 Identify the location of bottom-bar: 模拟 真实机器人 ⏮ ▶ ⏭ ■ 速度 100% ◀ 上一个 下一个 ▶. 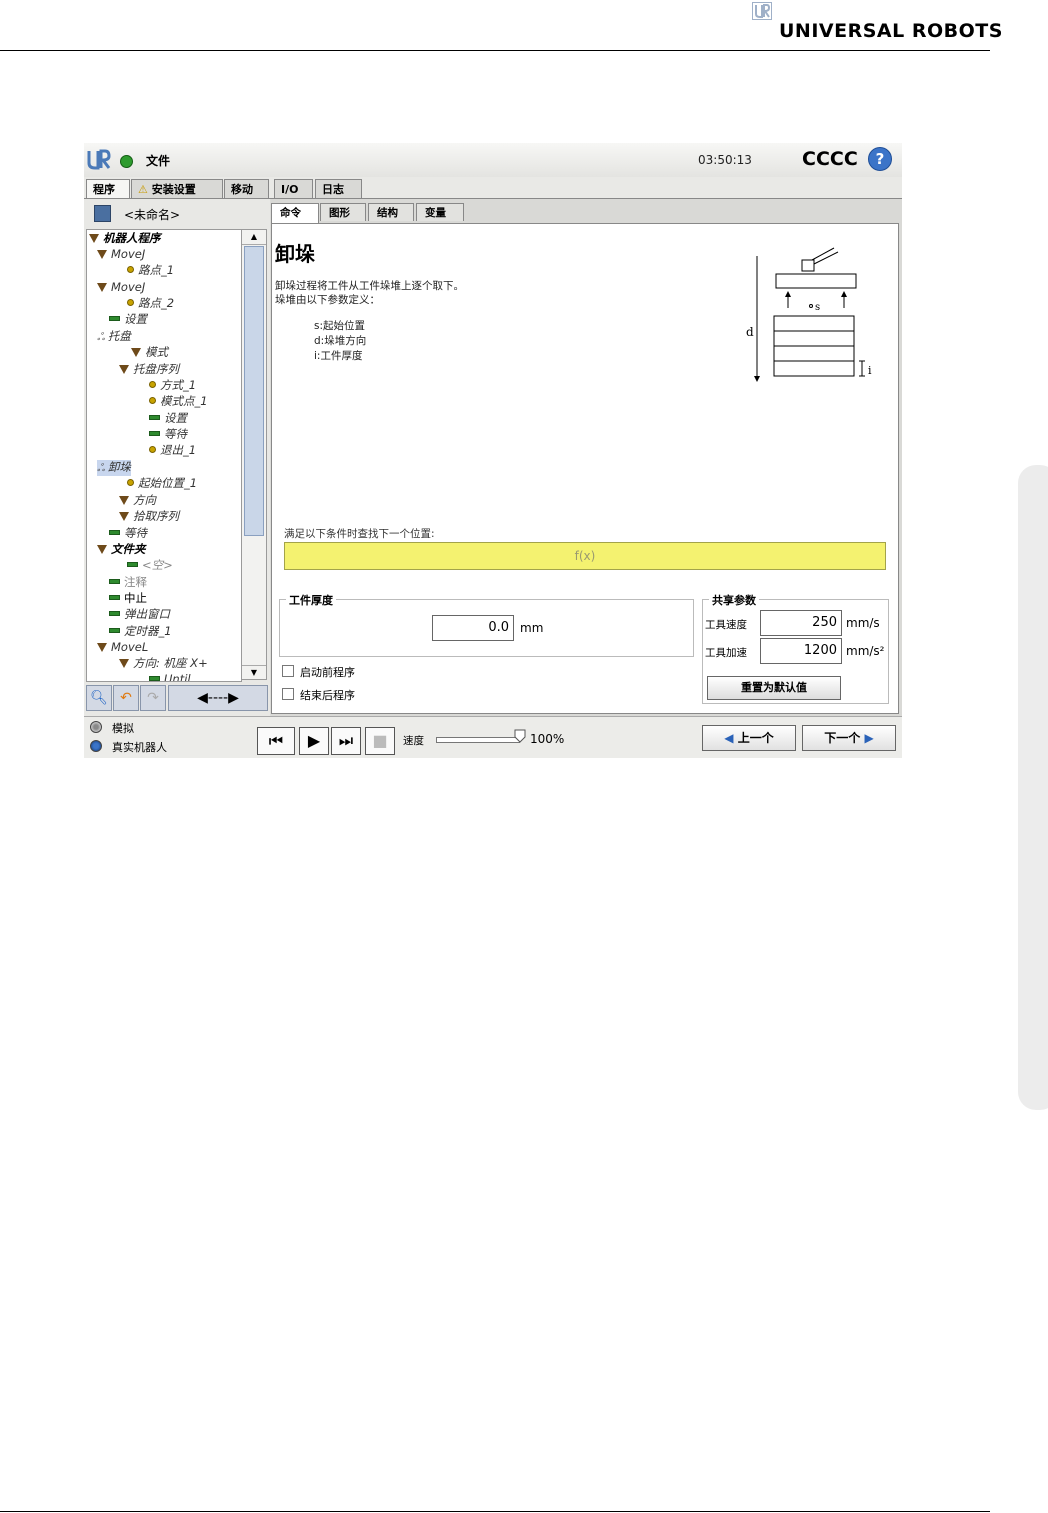
(493, 737).